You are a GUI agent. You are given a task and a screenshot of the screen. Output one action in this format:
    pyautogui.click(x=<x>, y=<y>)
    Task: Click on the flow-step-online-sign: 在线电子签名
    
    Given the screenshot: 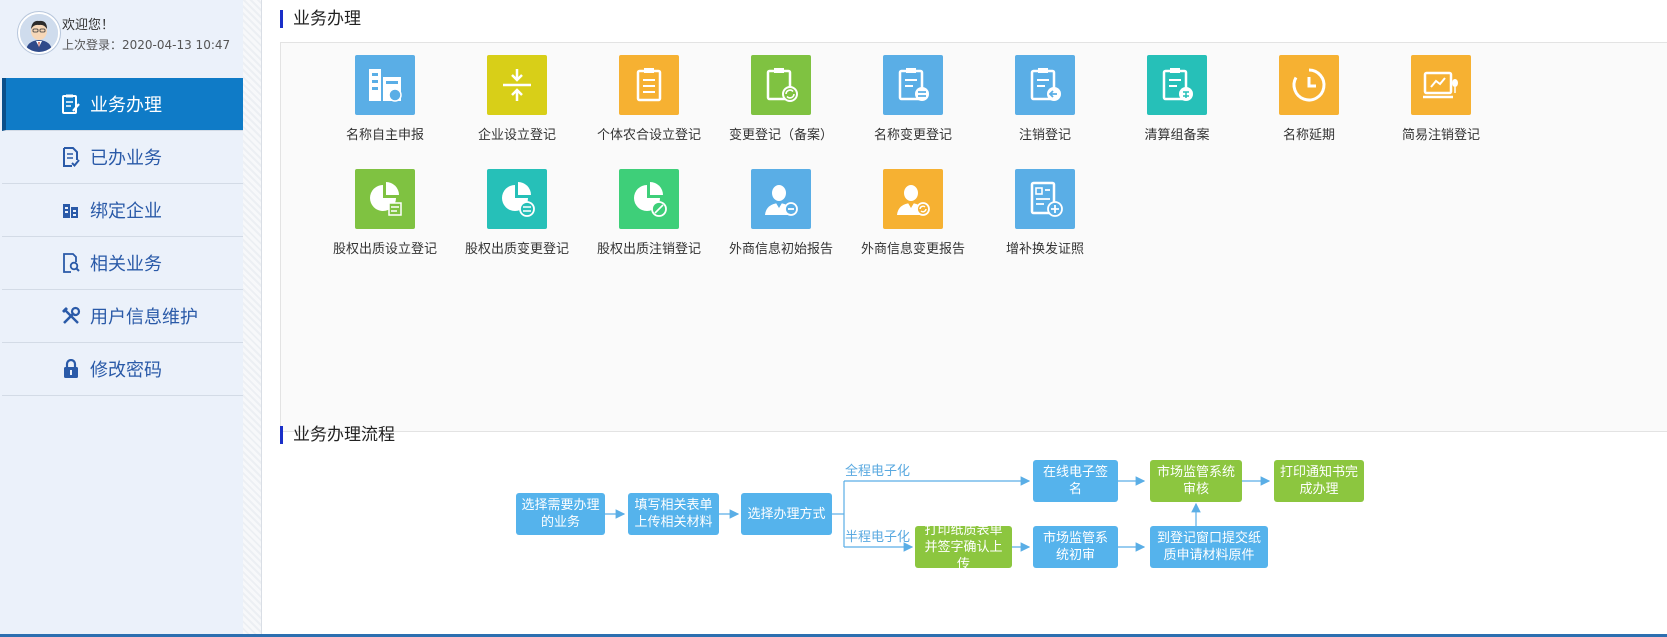 What is the action you would take?
    pyautogui.click(x=1075, y=481)
    